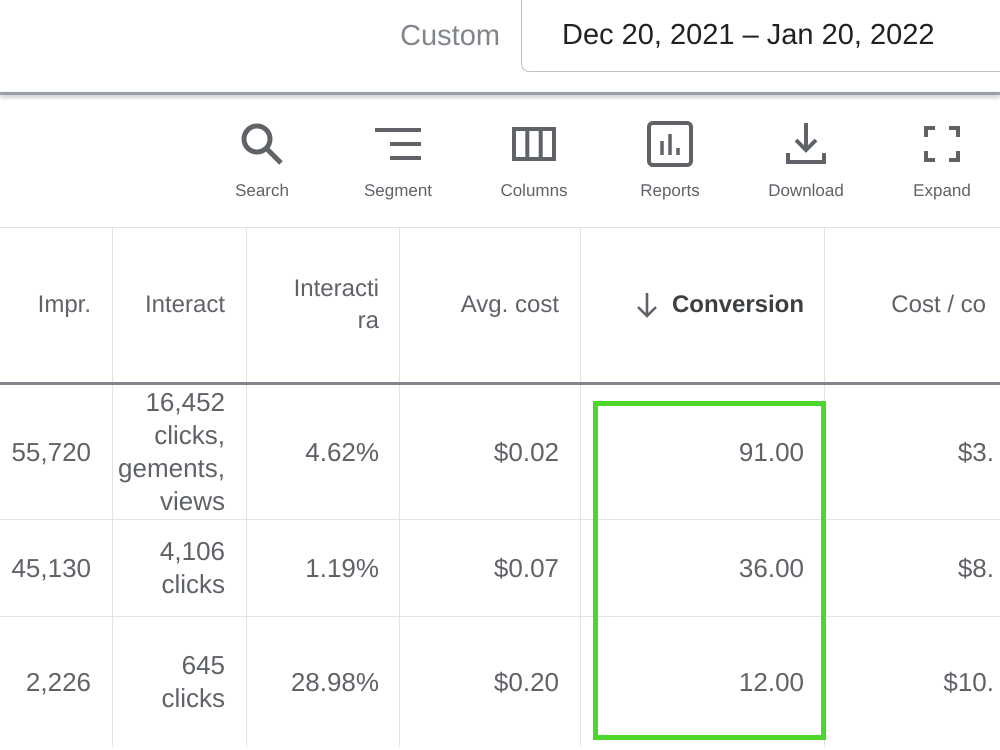 This screenshot has height=750, width=1000. Describe the element at coordinates (703, 568) in the screenshot. I see `table-cell: 36.00` at that location.